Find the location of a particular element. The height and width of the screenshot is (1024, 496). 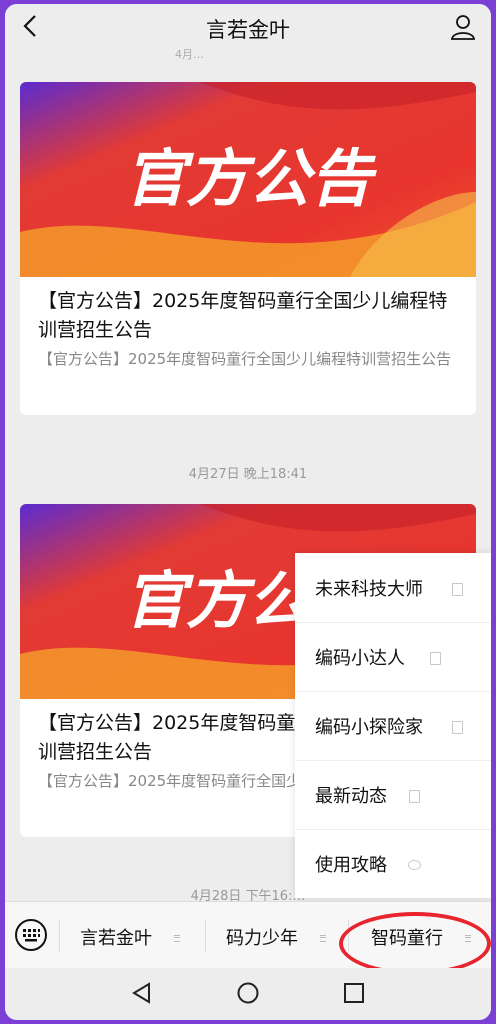

menu-item-usage-guide: 使用攻略 is located at coordinates (393, 863).